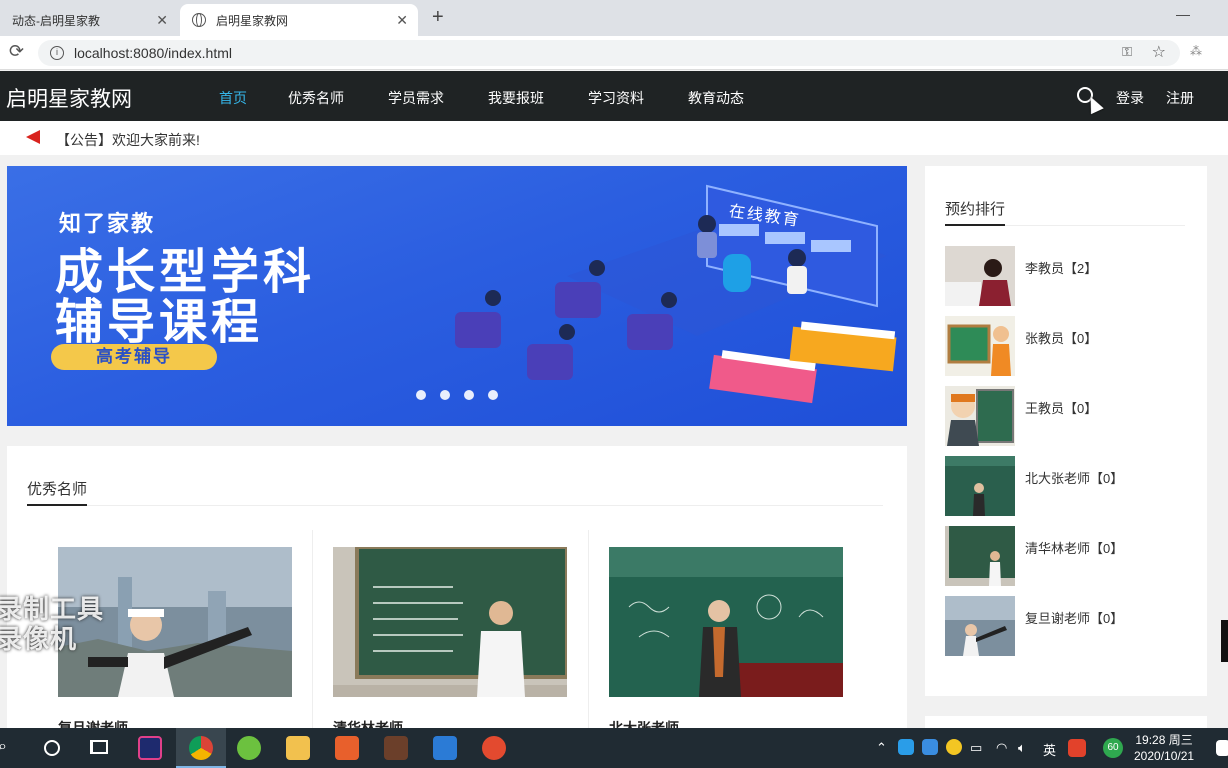  I want to click on notification-icon, so click(1222, 748).